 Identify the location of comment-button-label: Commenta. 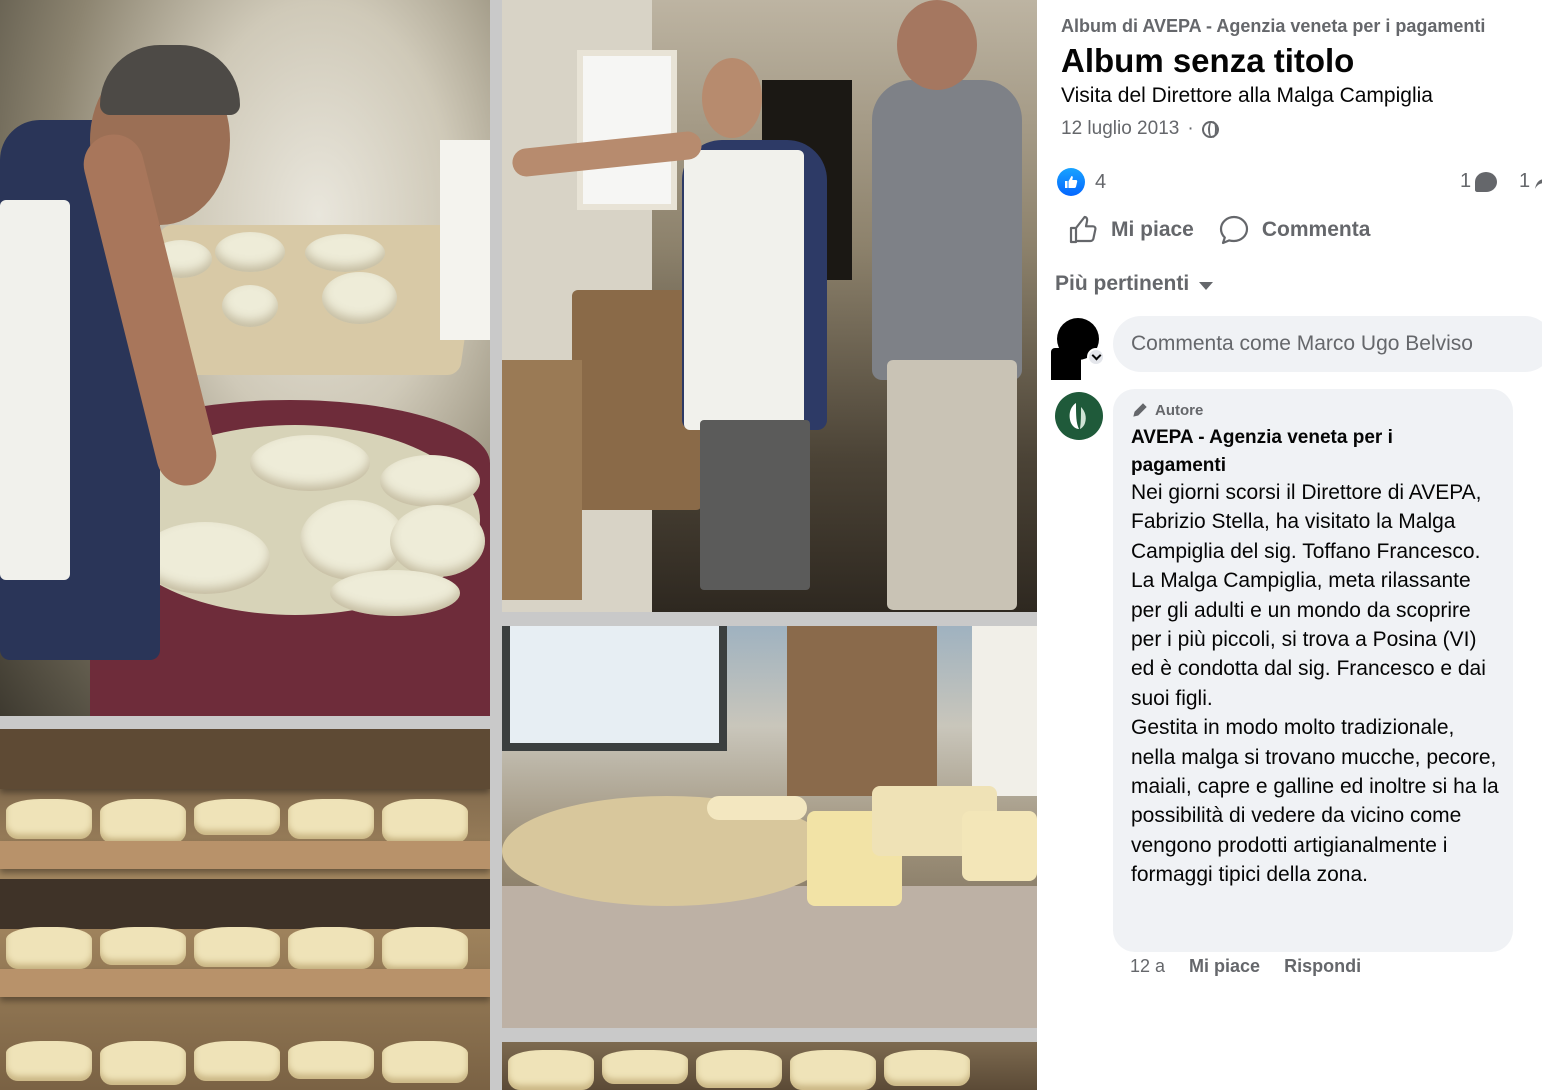
(1316, 229).